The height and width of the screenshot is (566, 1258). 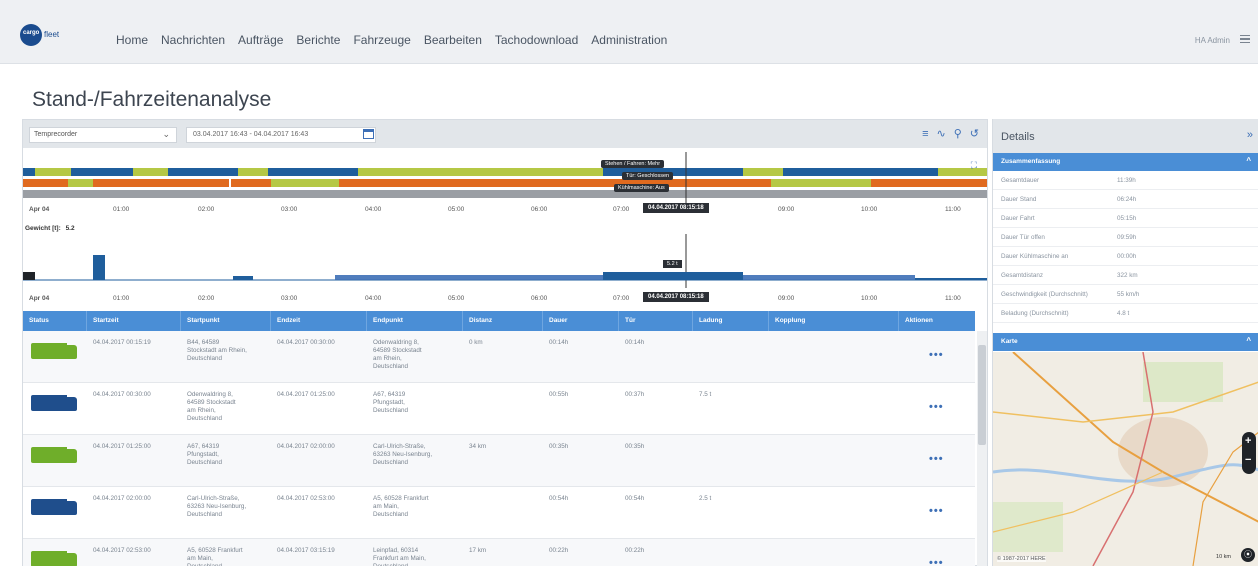 I want to click on col-ladung: Ladung, so click(x=731, y=321).